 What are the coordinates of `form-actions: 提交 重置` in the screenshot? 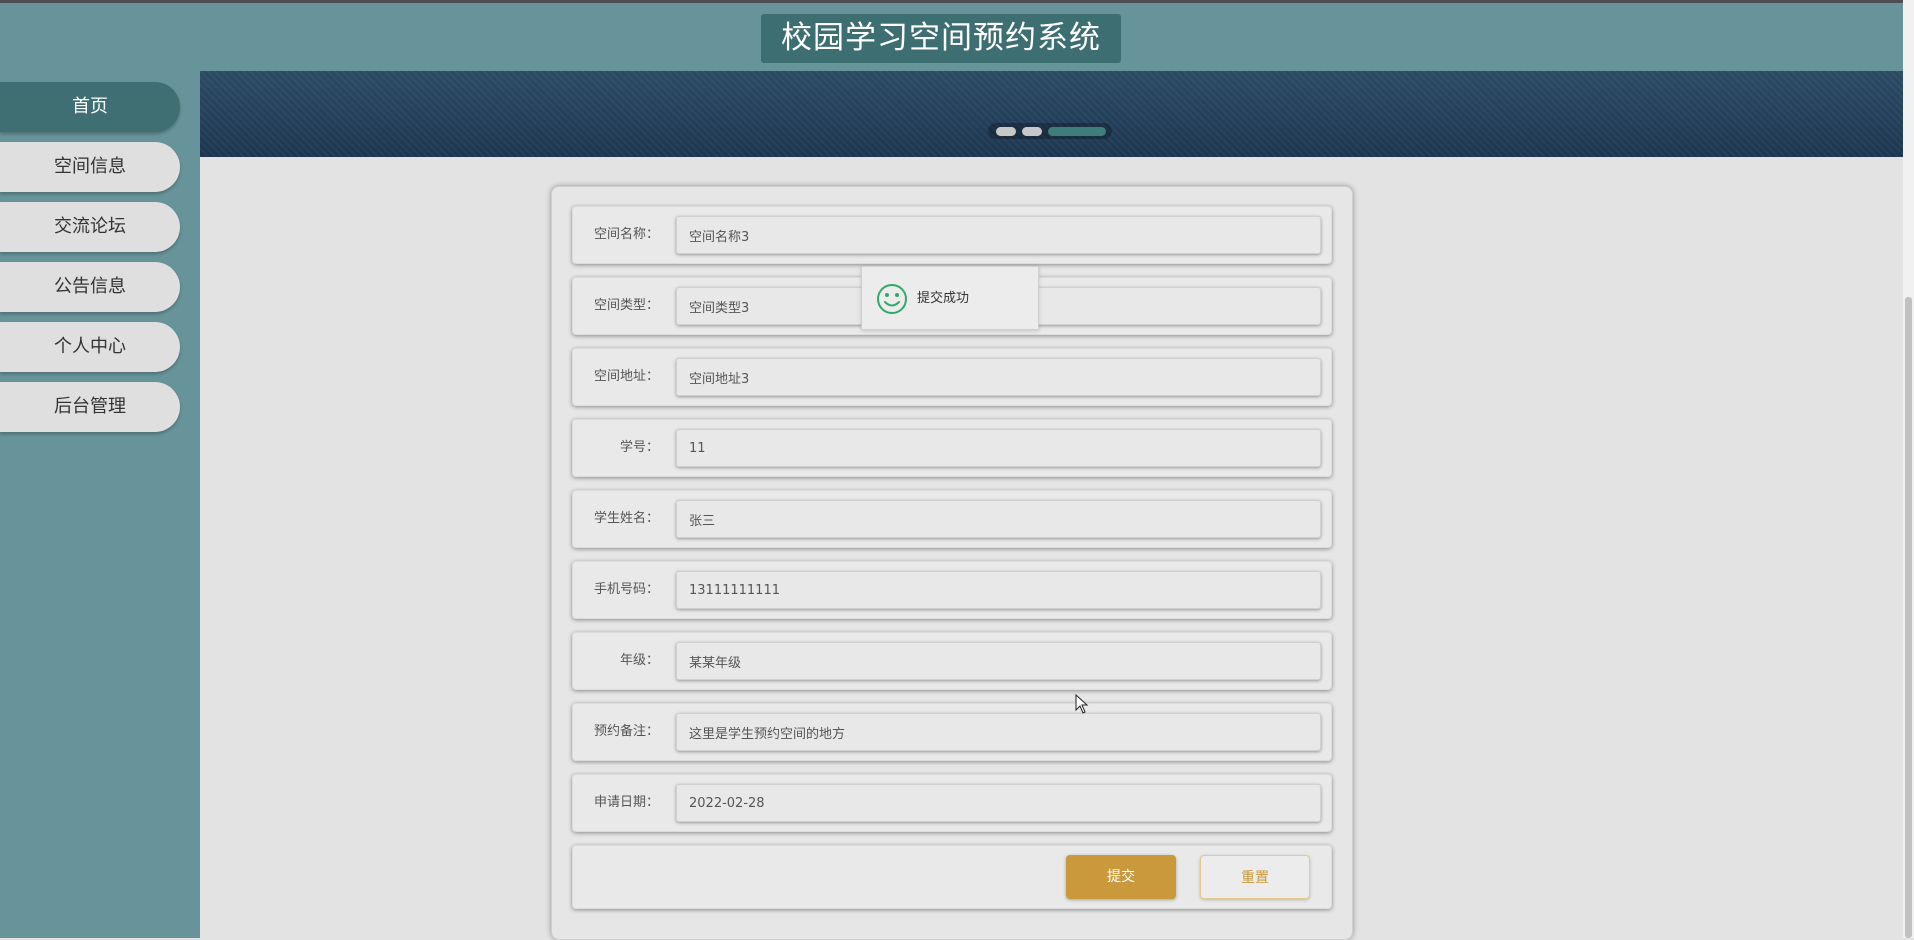 It's located at (952, 877).